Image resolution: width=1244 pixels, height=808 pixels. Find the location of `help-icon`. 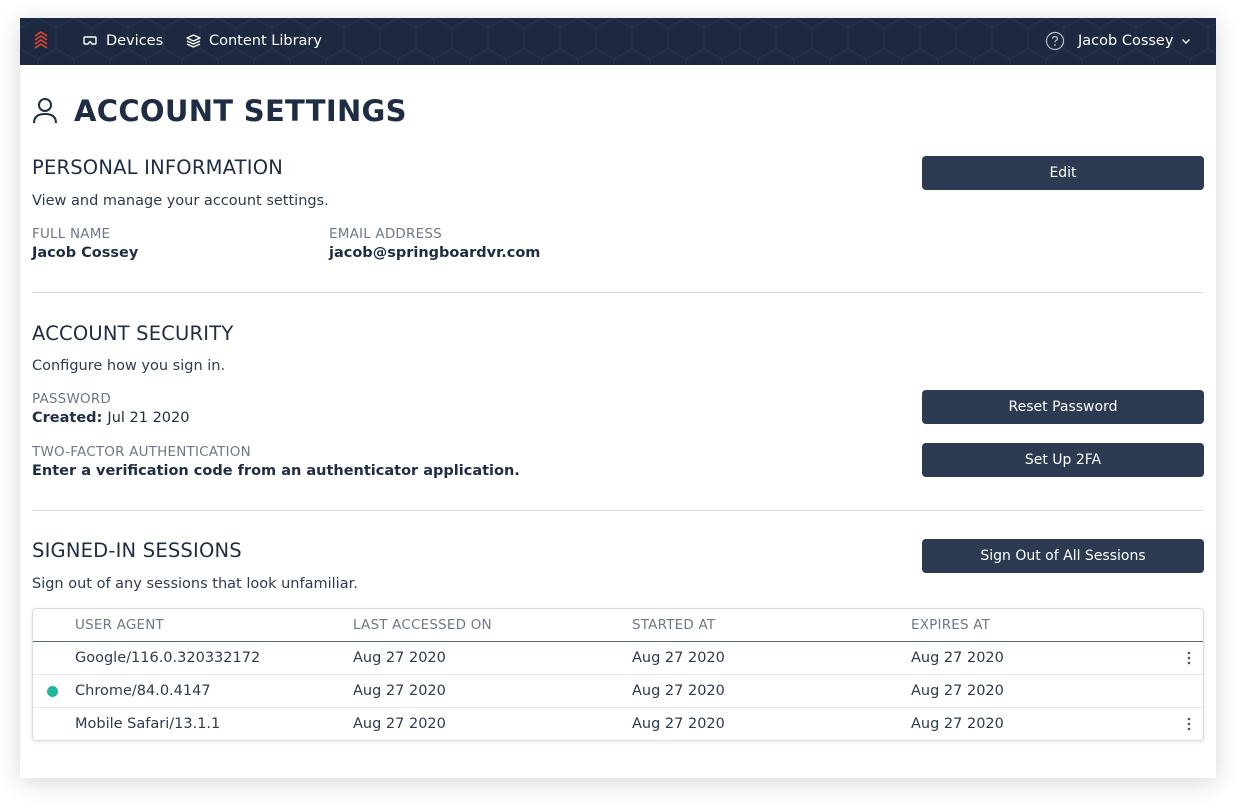

help-icon is located at coordinates (1055, 41).